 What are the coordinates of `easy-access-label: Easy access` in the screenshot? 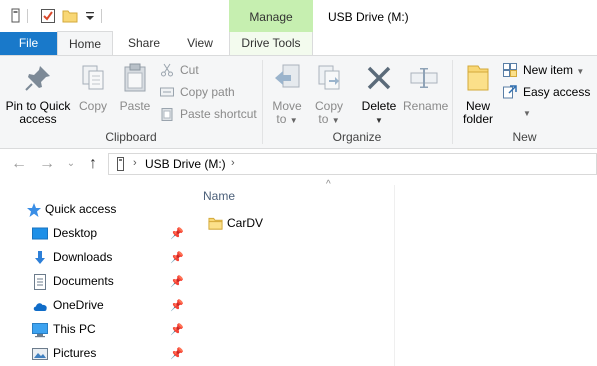 It's located at (557, 92).